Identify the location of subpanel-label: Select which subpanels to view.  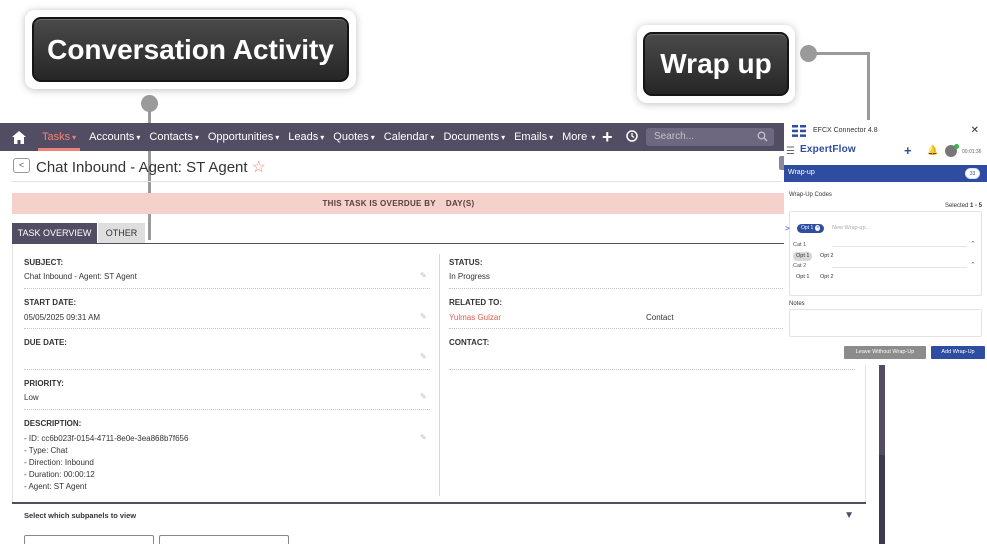
(80, 515).